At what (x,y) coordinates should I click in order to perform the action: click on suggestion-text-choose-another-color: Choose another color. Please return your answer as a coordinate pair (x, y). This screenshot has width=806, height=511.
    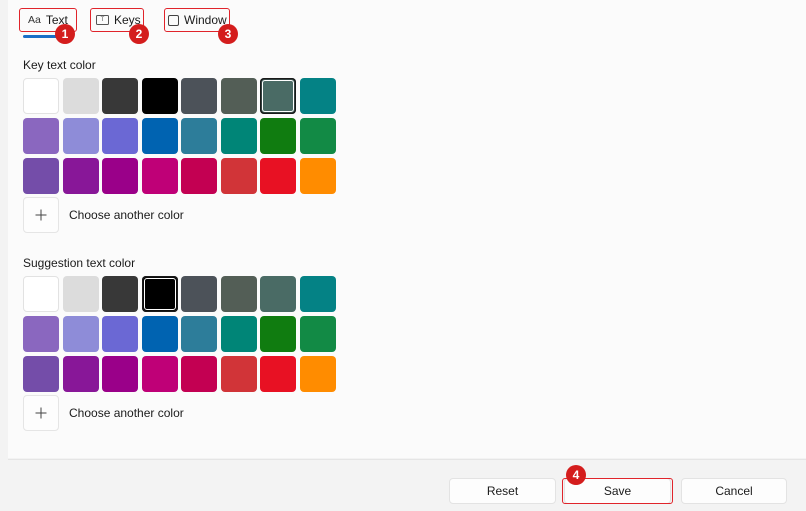
    Looking at the image, I should click on (103, 413).